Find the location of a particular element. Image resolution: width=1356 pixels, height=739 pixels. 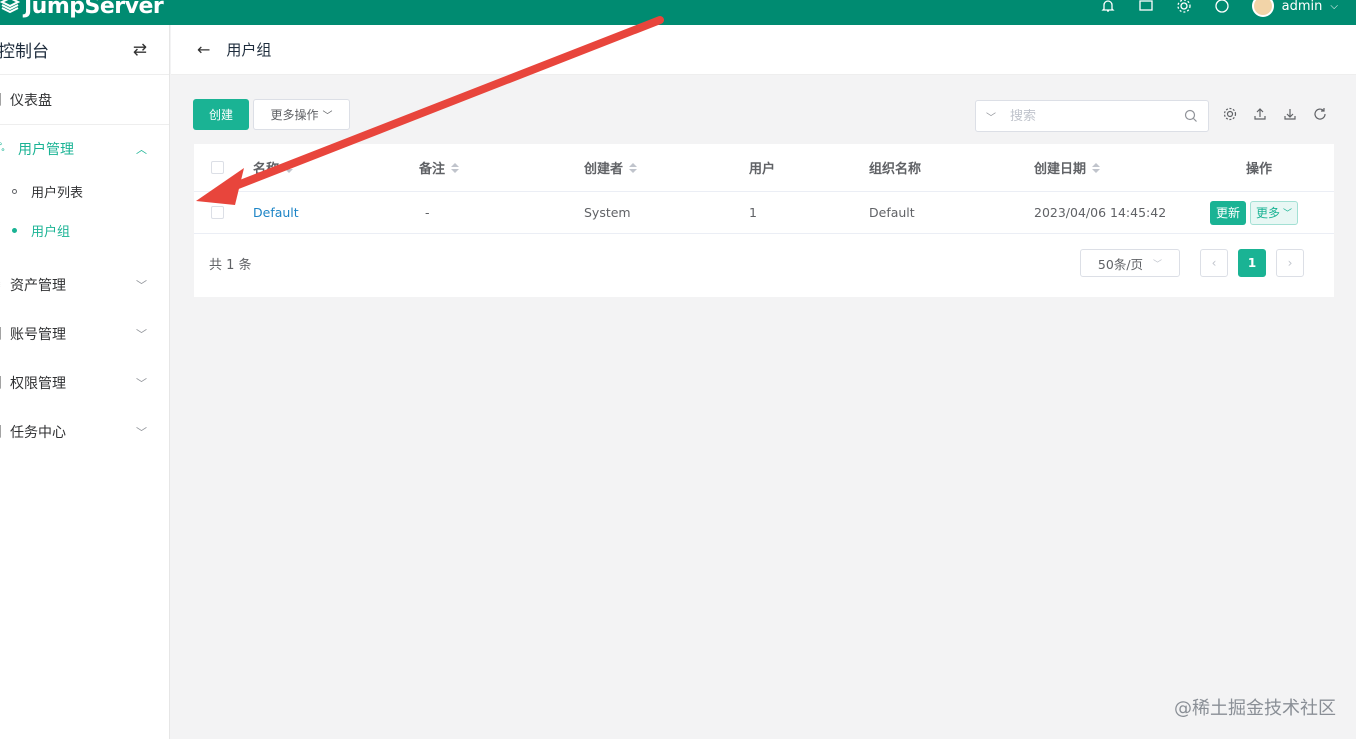

sidebar-item-label: 任务中心 is located at coordinates (38, 432).